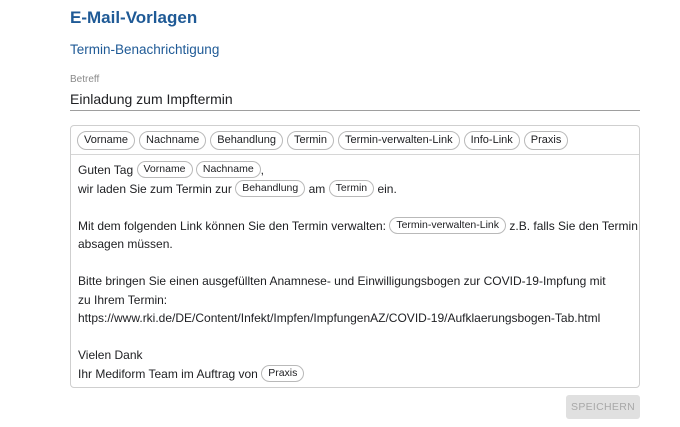 This screenshot has width=680, height=427. What do you see at coordinates (355, 98) in the screenshot?
I see `subject-input` at bounding box center [355, 98].